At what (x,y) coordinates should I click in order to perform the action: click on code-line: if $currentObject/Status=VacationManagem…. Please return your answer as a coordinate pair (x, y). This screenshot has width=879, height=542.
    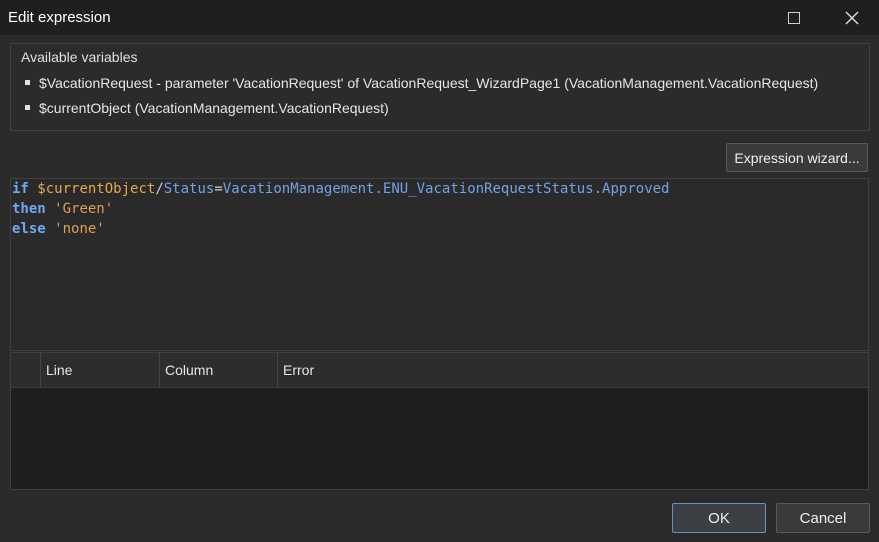
    Looking at the image, I should click on (440, 189).